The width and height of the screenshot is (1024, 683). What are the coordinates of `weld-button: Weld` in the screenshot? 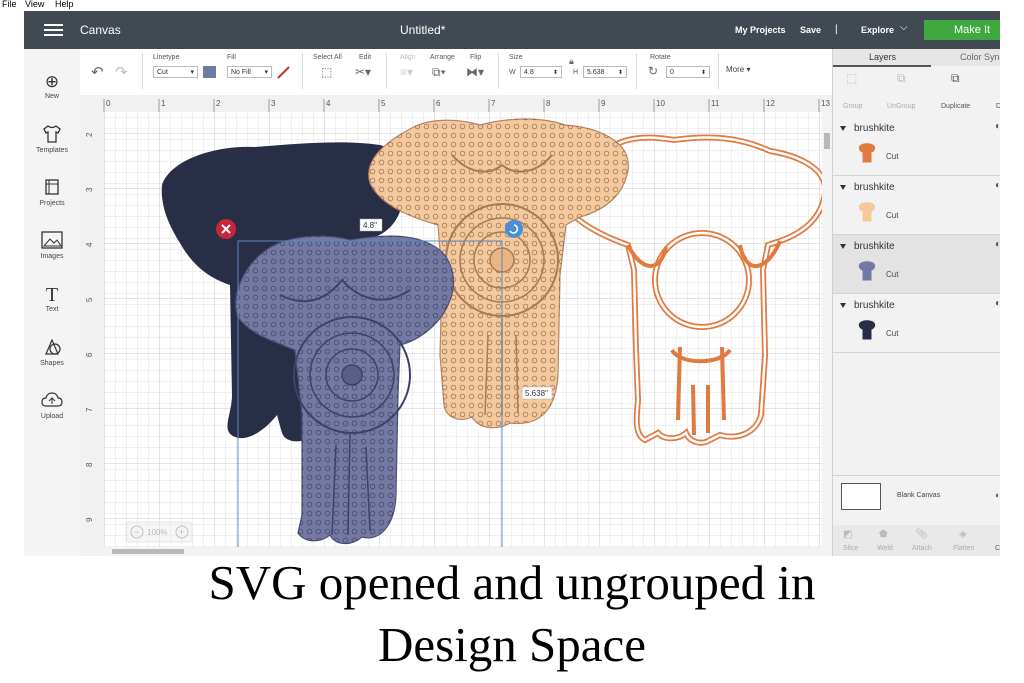 It's located at (885, 548).